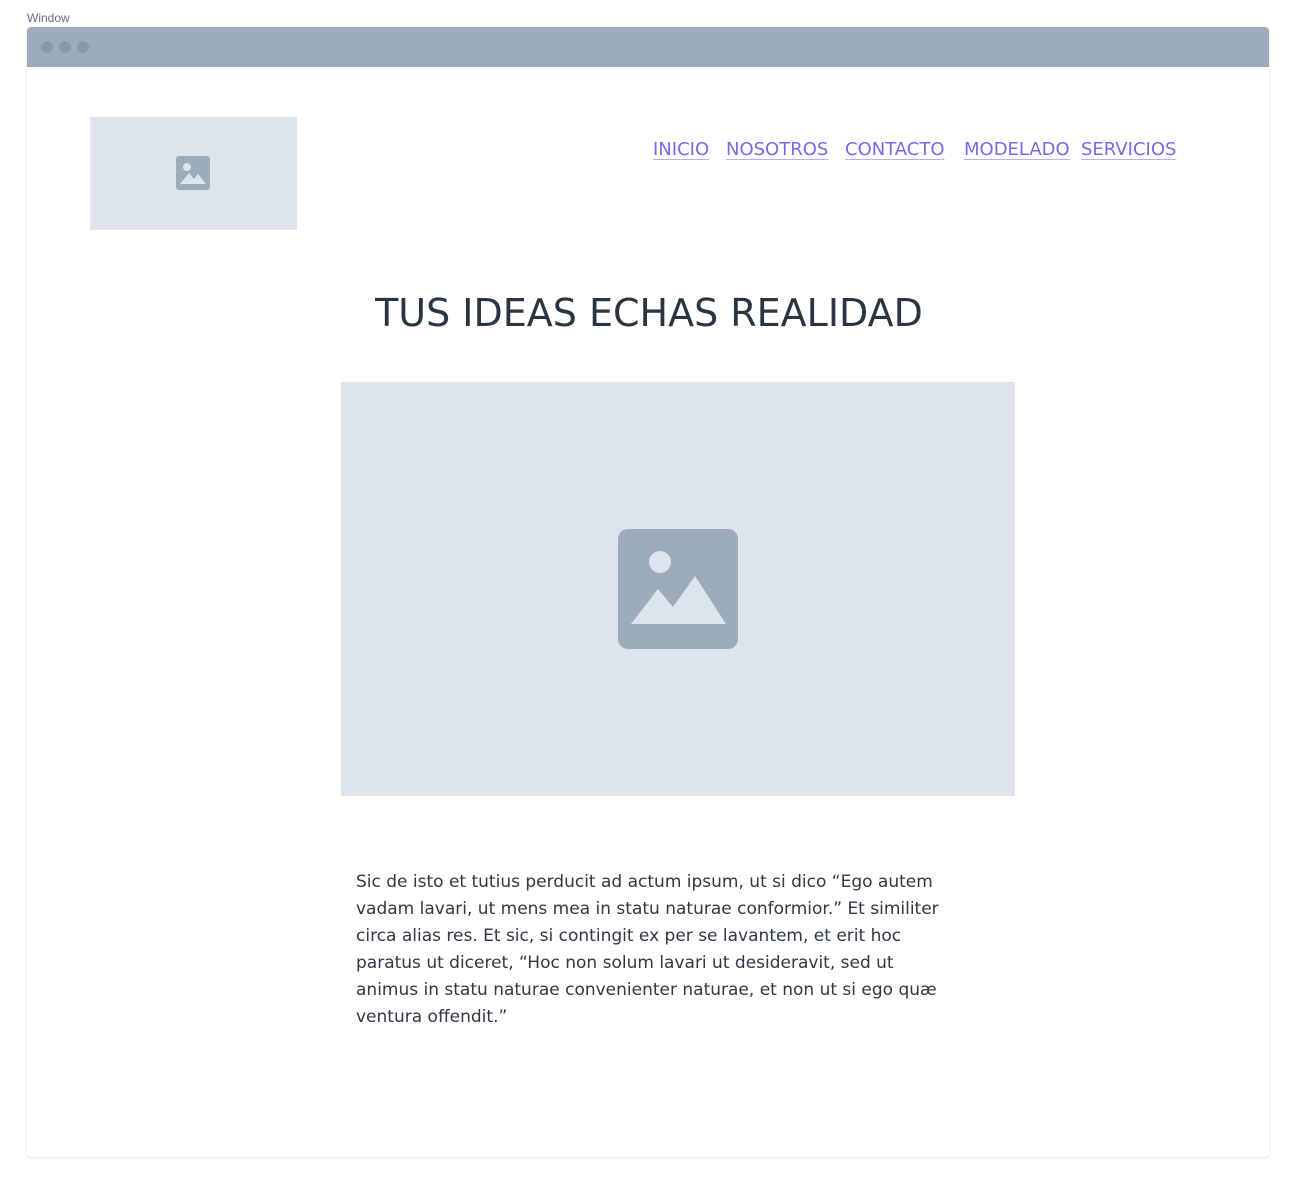 Image resolution: width=1296 pixels, height=1183 pixels. What do you see at coordinates (83, 47) in the screenshot?
I see `window-maximize-dot` at bounding box center [83, 47].